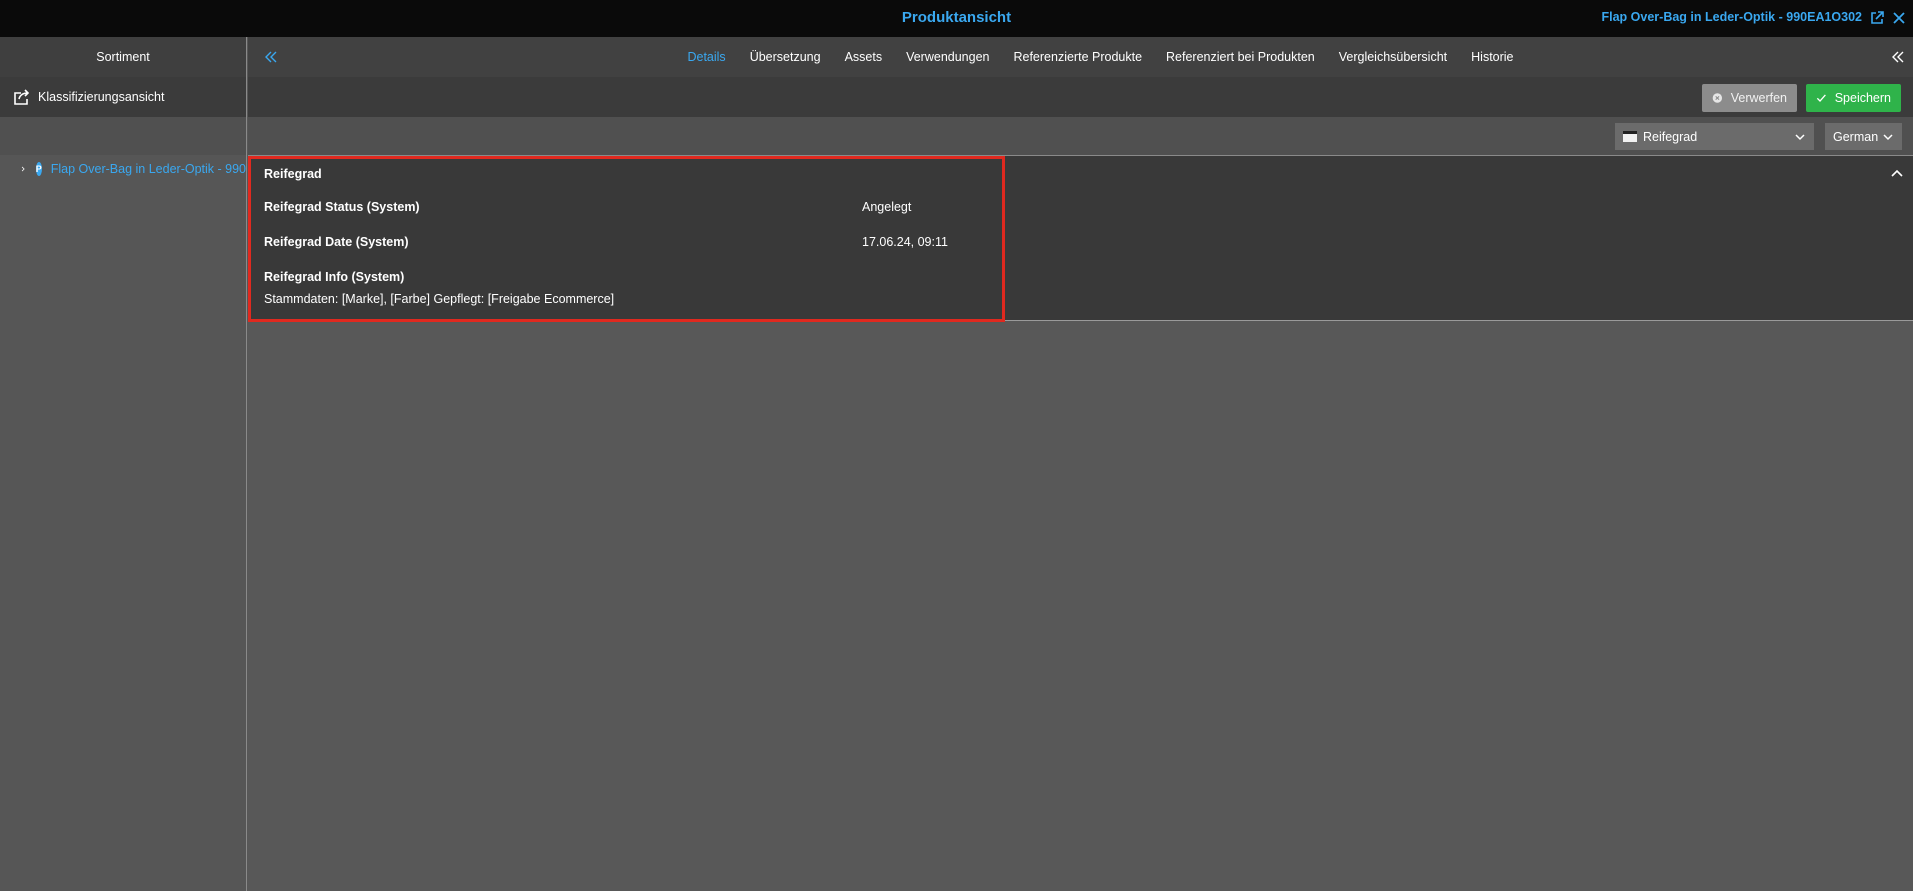 This screenshot has width=1913, height=891. What do you see at coordinates (1492, 57) in the screenshot?
I see `tab-history: Historie` at bounding box center [1492, 57].